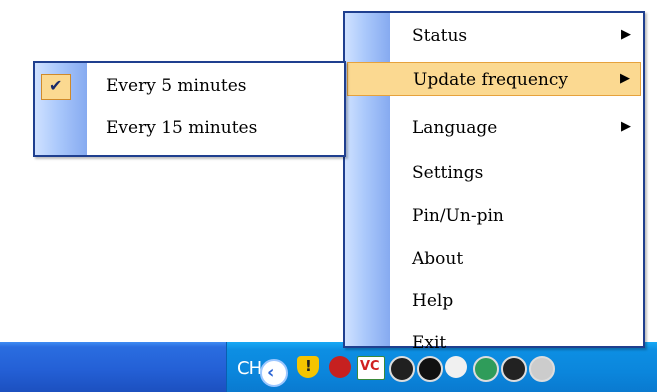 The width and height of the screenshot is (657, 392). What do you see at coordinates (494, 301) in the screenshot?
I see `menu-item-help: Help` at bounding box center [494, 301].